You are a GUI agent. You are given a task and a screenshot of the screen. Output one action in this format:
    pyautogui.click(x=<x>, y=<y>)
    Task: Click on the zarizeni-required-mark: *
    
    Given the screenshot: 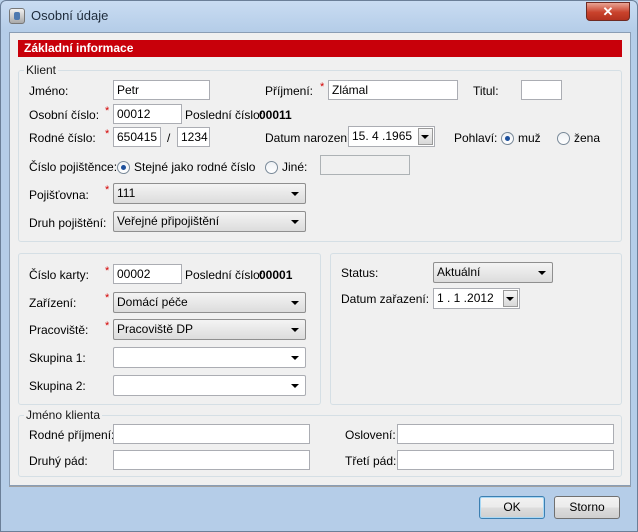 What is the action you would take?
    pyautogui.click(x=107, y=298)
    